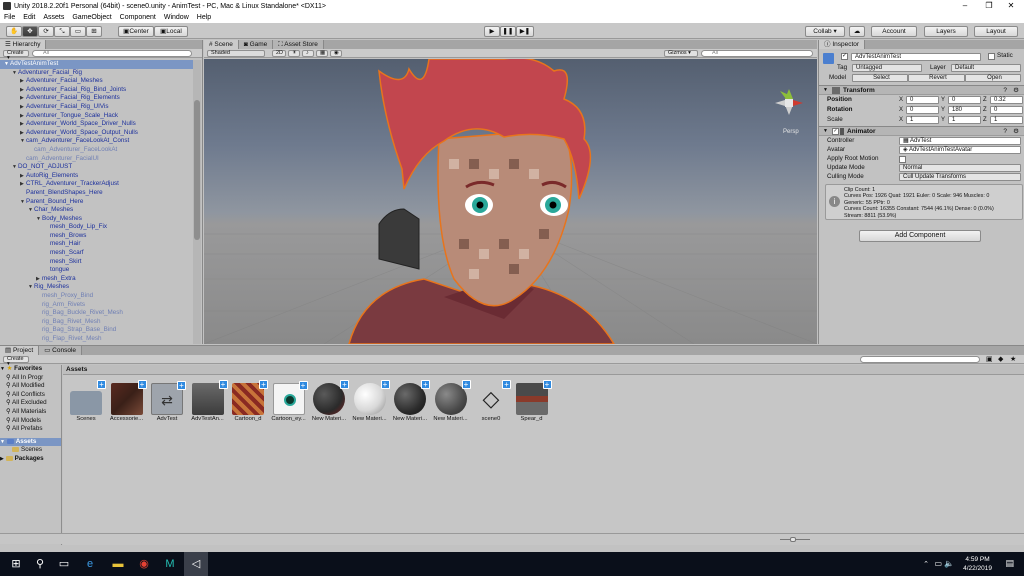  I want to click on task-view-icon: ▭, so click(64, 564).